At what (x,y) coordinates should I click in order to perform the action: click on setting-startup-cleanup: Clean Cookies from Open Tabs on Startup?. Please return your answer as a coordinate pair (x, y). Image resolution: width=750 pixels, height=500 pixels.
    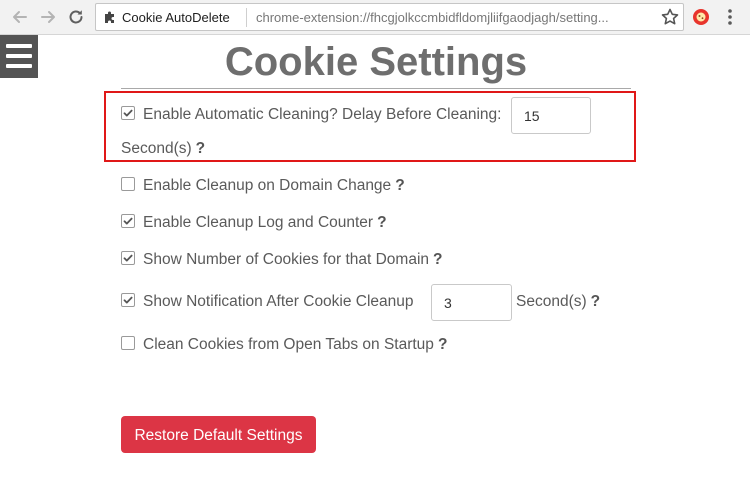
    Looking at the image, I should click on (284, 344).